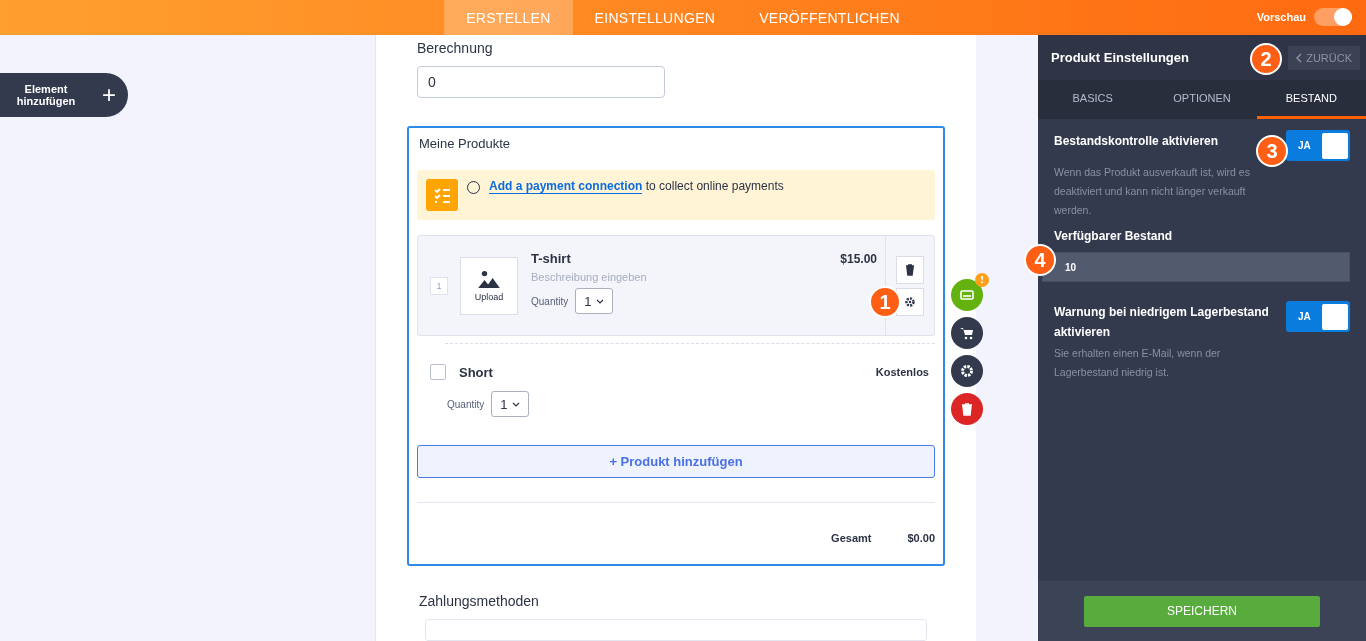 This screenshot has height=641, width=1366. What do you see at coordinates (910, 269) in the screenshot?
I see `delete-icon` at bounding box center [910, 269].